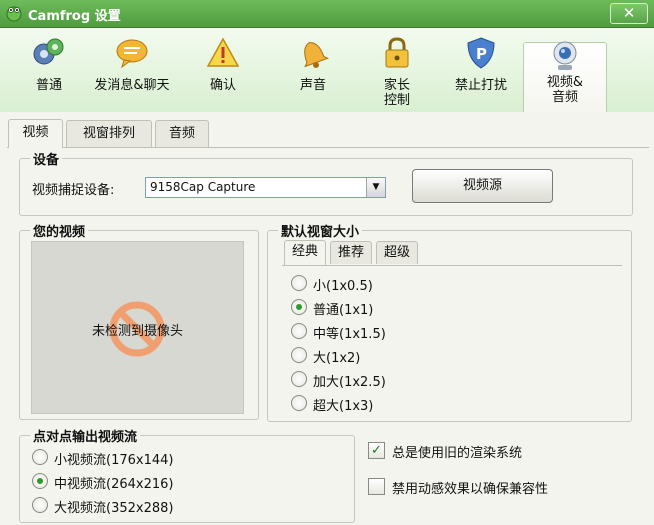 The height and width of the screenshot is (525, 654). I want to click on category-do-not-disturb: P 禁止打扰, so click(481, 70).